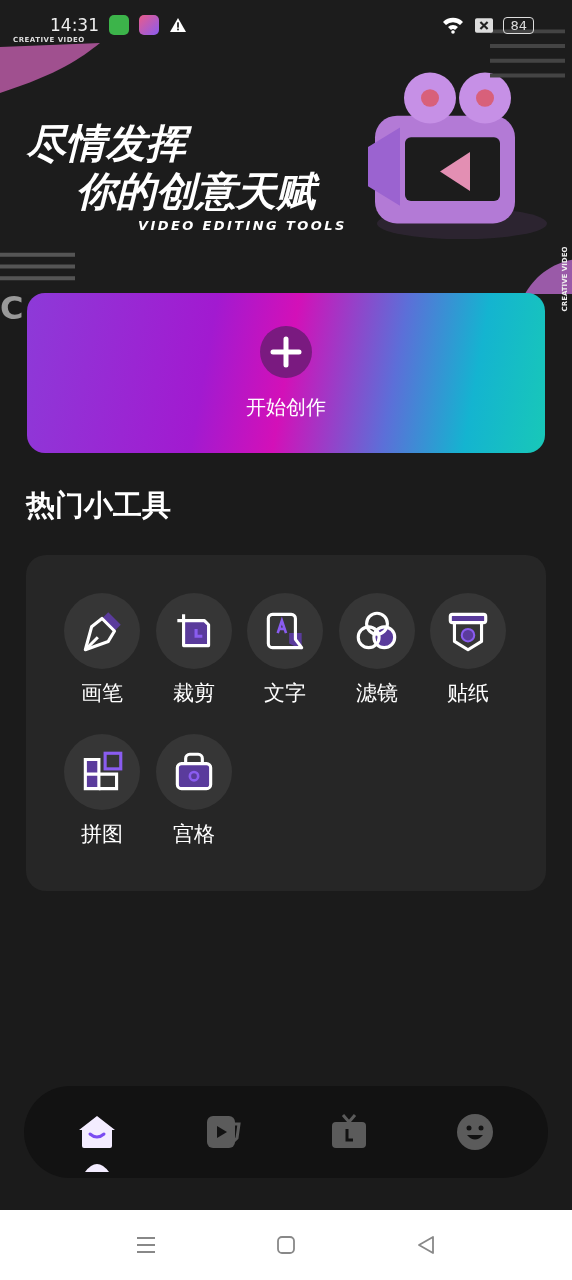 The image size is (572, 1280). Describe the element at coordinates (97, 1167) in the screenshot. I see `active-indicator` at that location.